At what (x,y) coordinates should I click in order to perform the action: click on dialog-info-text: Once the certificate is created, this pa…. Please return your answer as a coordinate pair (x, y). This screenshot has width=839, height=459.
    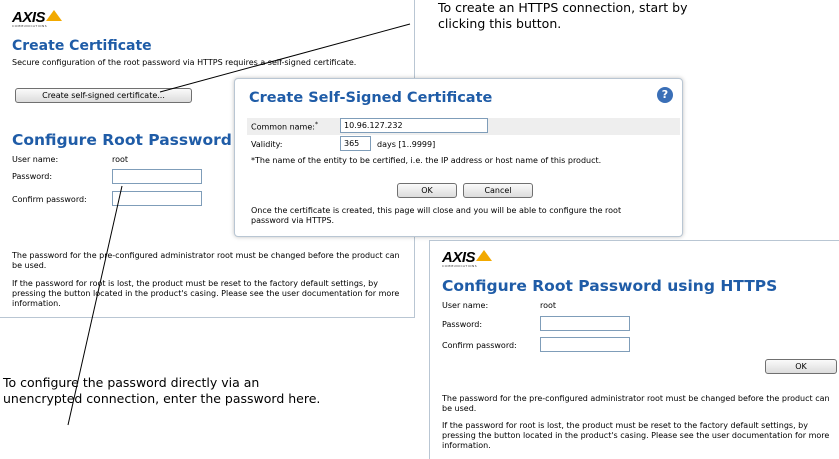
    Looking at the image, I should click on (436, 215).